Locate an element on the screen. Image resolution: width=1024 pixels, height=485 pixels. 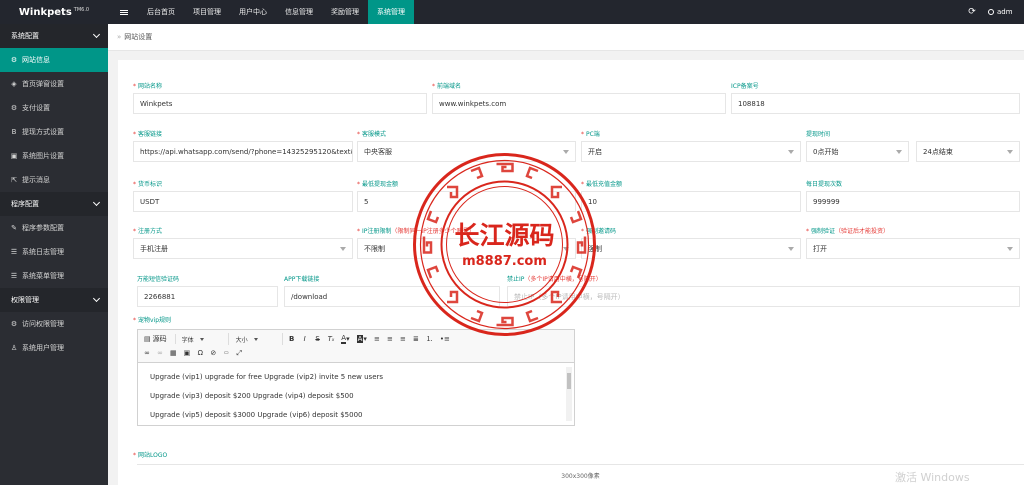
wrench-icon: ✎ is located at coordinates (14, 228).